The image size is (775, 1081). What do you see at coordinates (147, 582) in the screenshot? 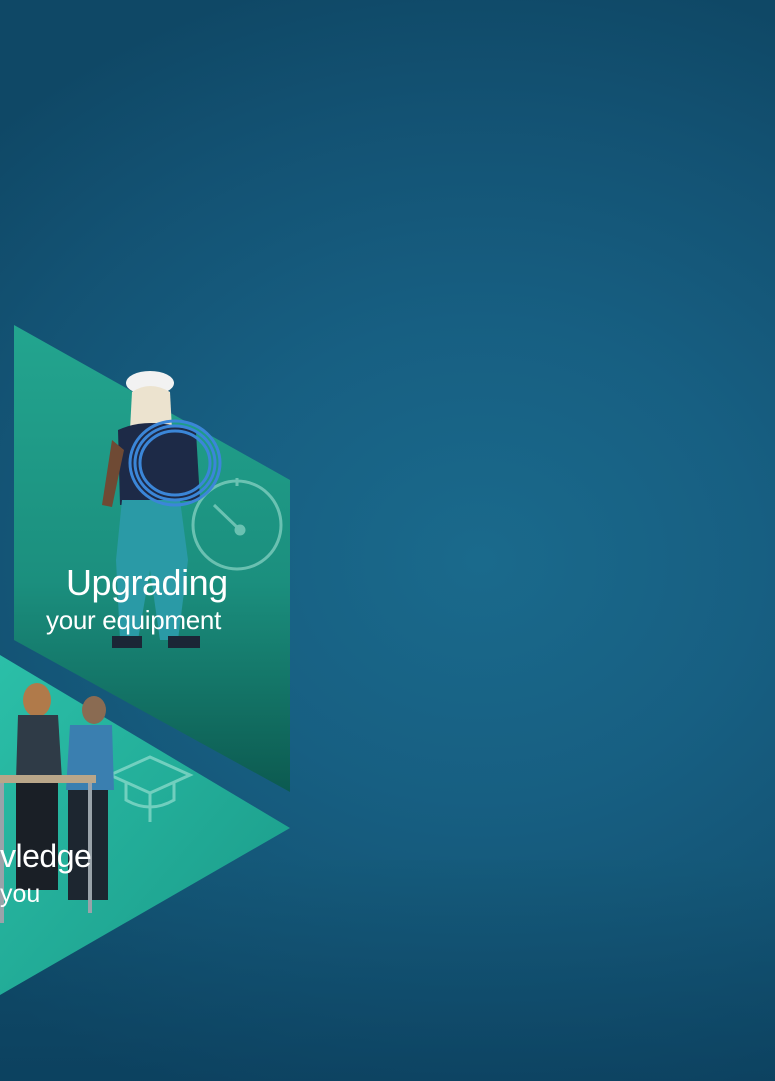
I see `upgrade-title: Upgrading` at bounding box center [147, 582].